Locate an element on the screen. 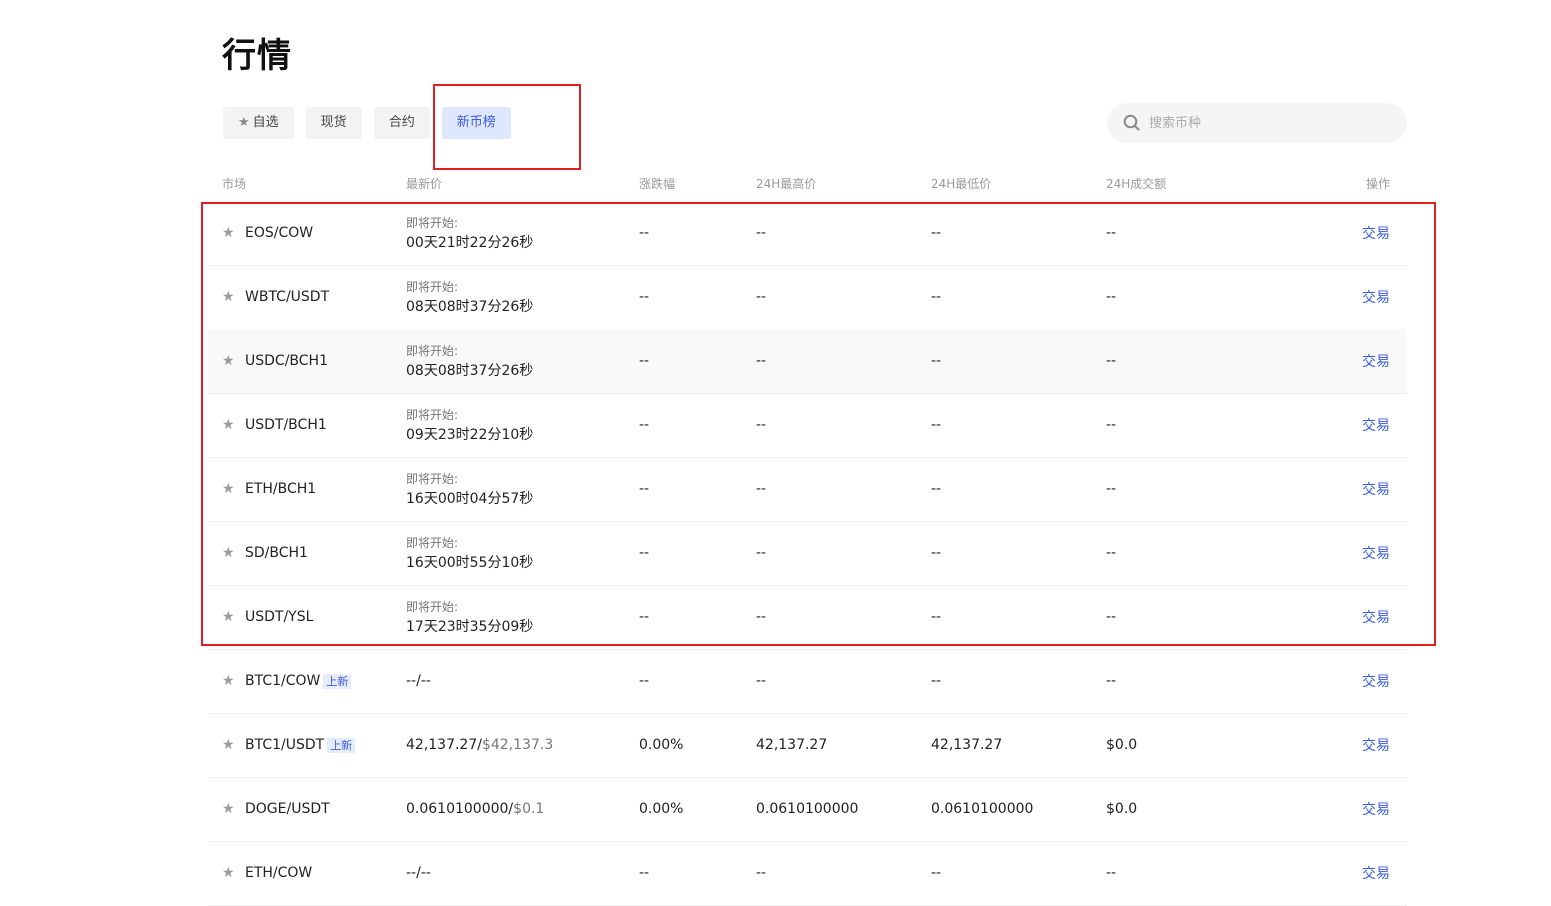 This screenshot has height=906, width=1551. price-value: 0.0610100000/ is located at coordinates (460, 809).